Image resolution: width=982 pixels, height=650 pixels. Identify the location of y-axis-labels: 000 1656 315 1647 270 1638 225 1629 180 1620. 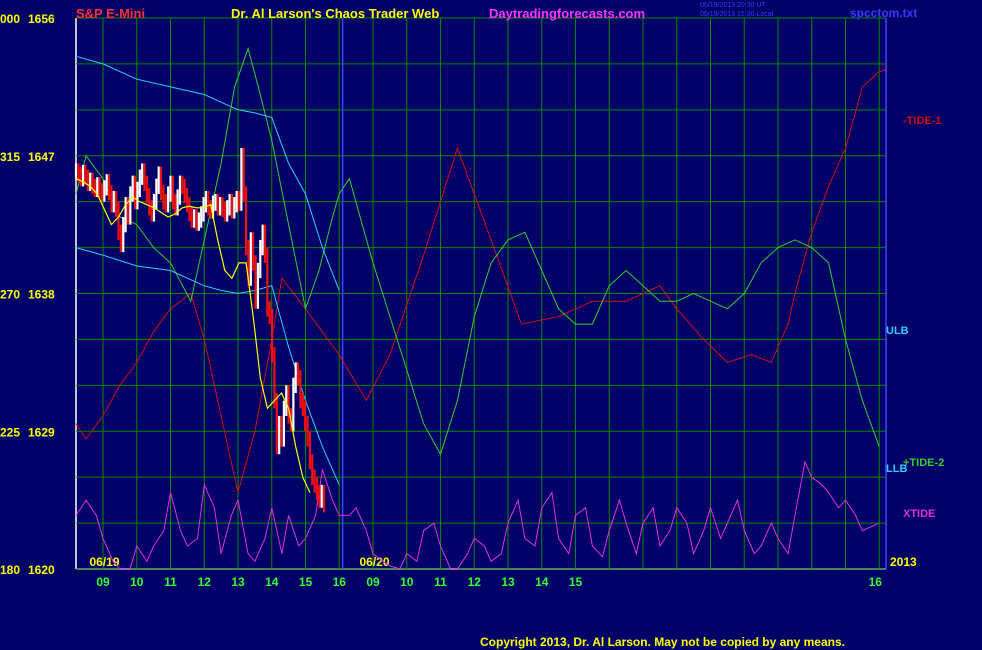
(27, 294).